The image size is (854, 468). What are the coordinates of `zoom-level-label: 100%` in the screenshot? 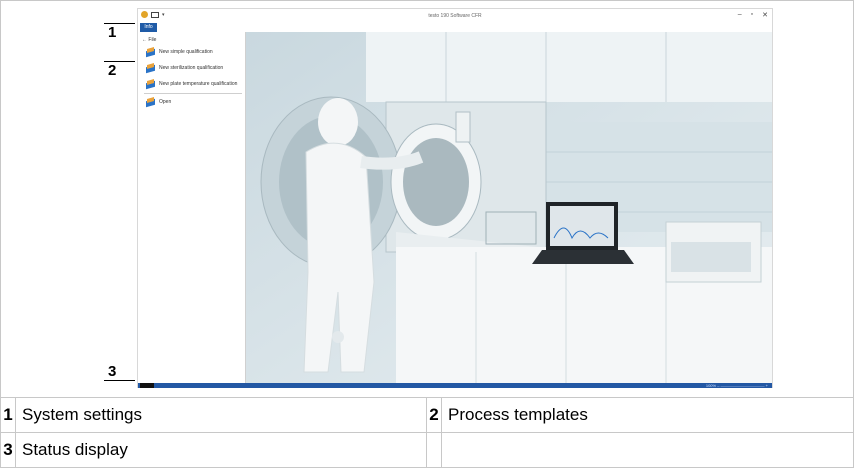 It's located at (711, 385).